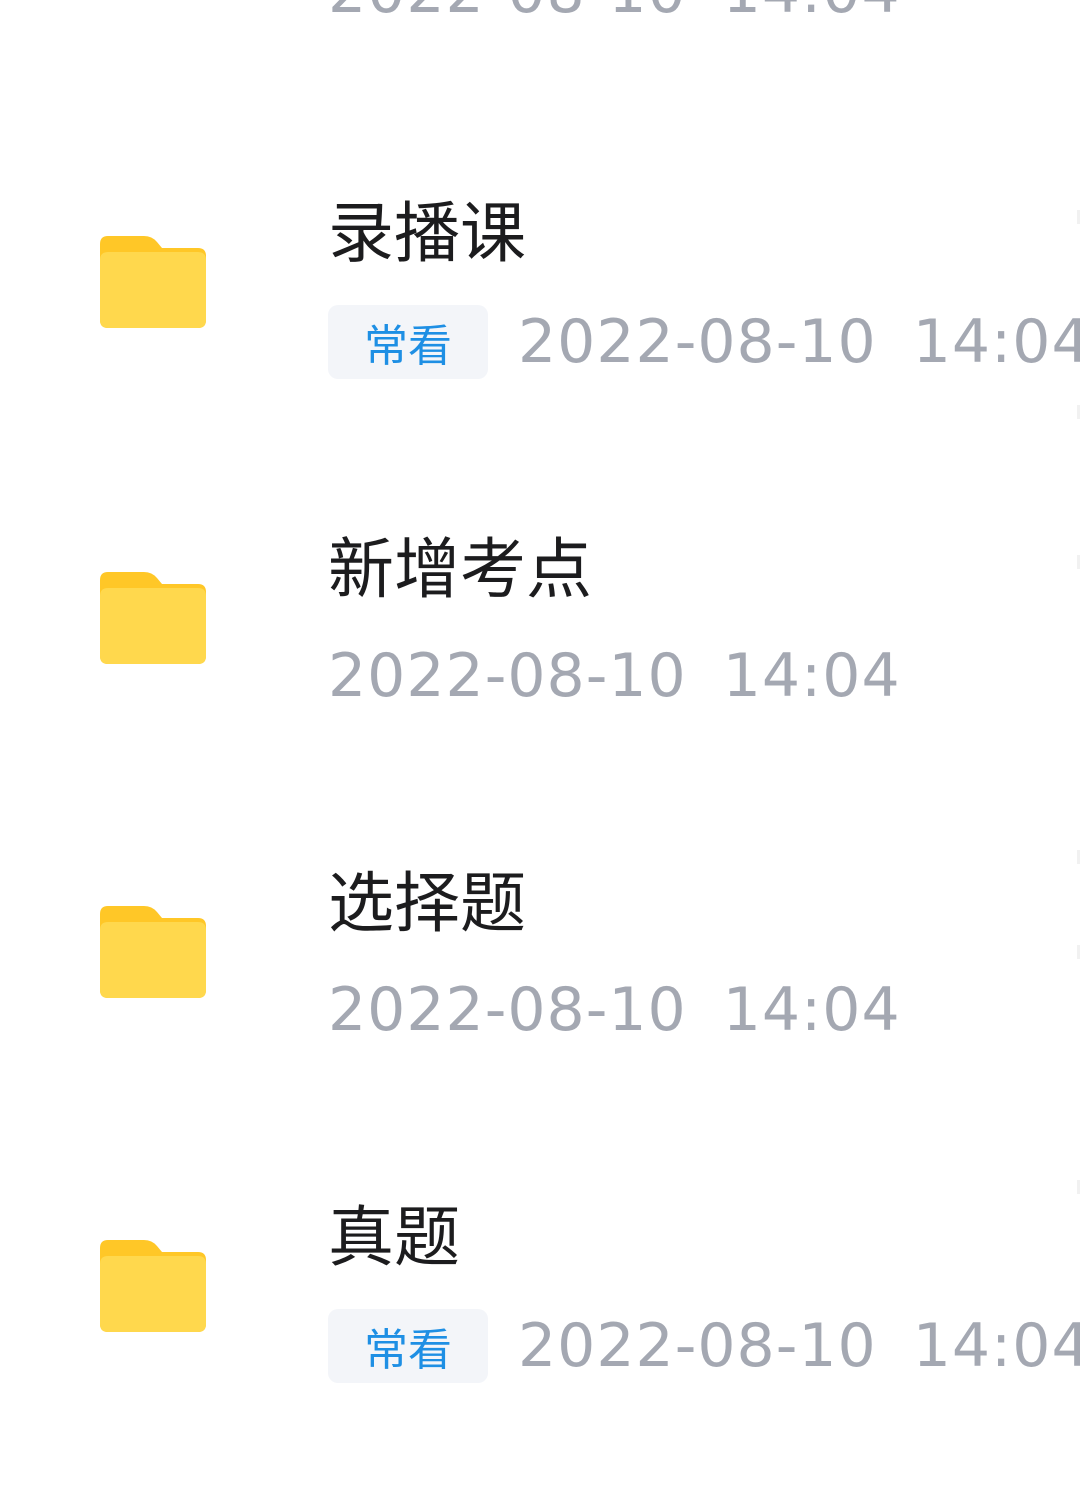 The height and width of the screenshot is (1508, 1080). What do you see at coordinates (427, 903) in the screenshot?
I see `folder-name: 选择题` at bounding box center [427, 903].